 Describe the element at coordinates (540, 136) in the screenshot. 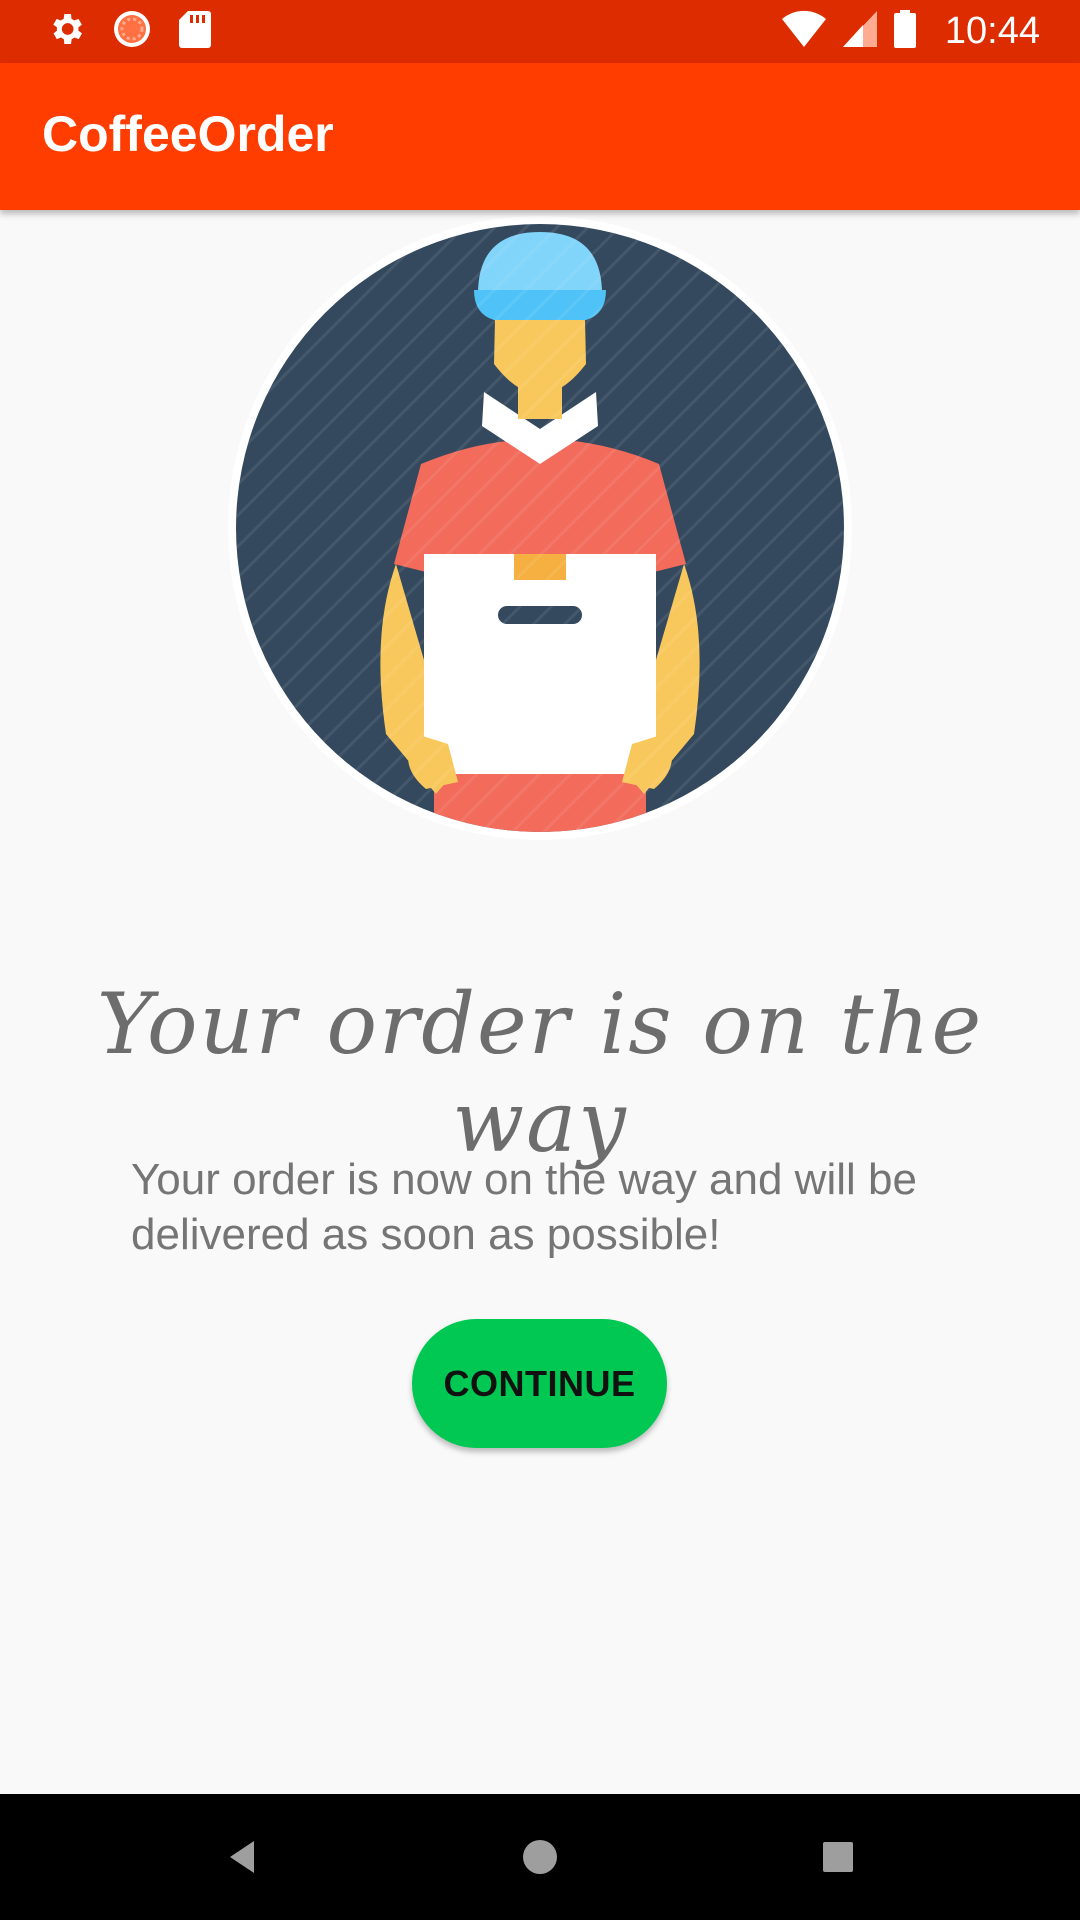

I see `app-bar: CoffeeOrder` at that location.